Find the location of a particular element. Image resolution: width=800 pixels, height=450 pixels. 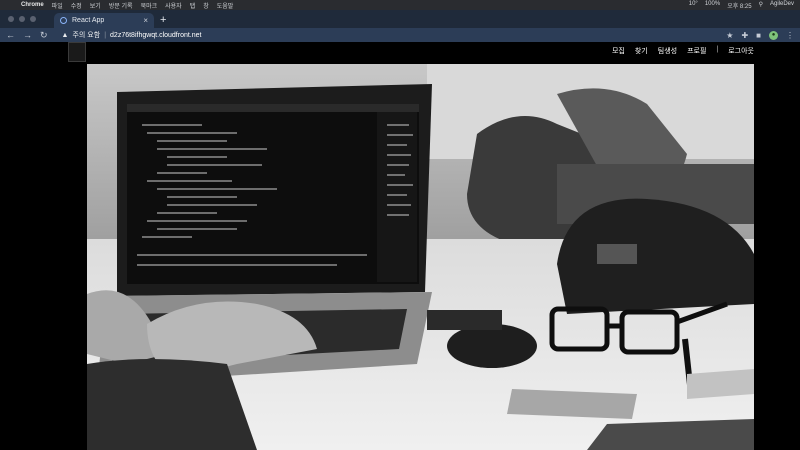

site-nav: 모집 찾기 팀생성 프로필 | 로그아웃 is located at coordinates (683, 51).